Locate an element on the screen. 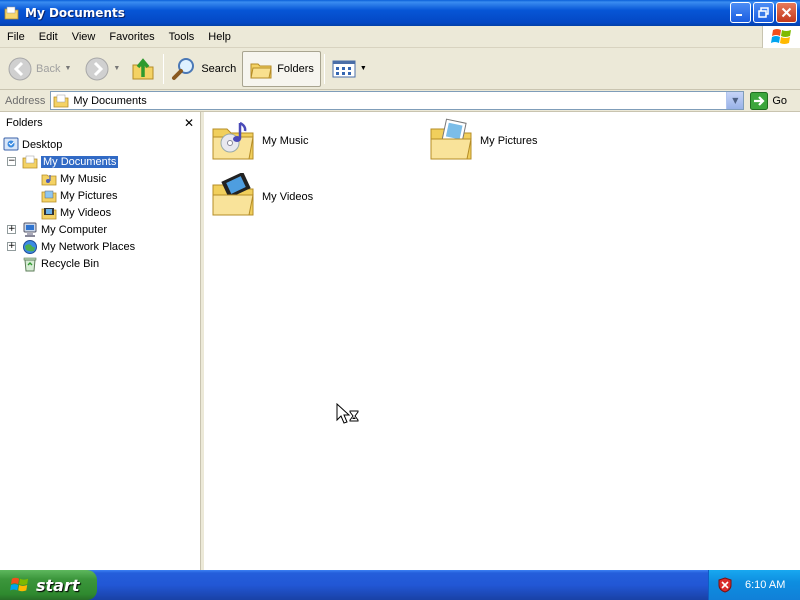  back-dropdown-icon: ▼ is located at coordinates (67, 68).